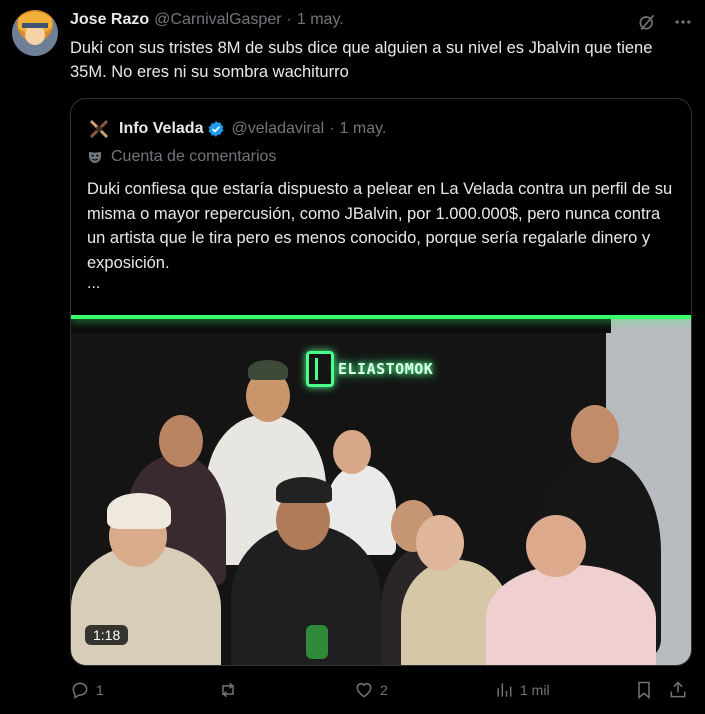  I want to click on reply-button: 1, so click(87, 690).